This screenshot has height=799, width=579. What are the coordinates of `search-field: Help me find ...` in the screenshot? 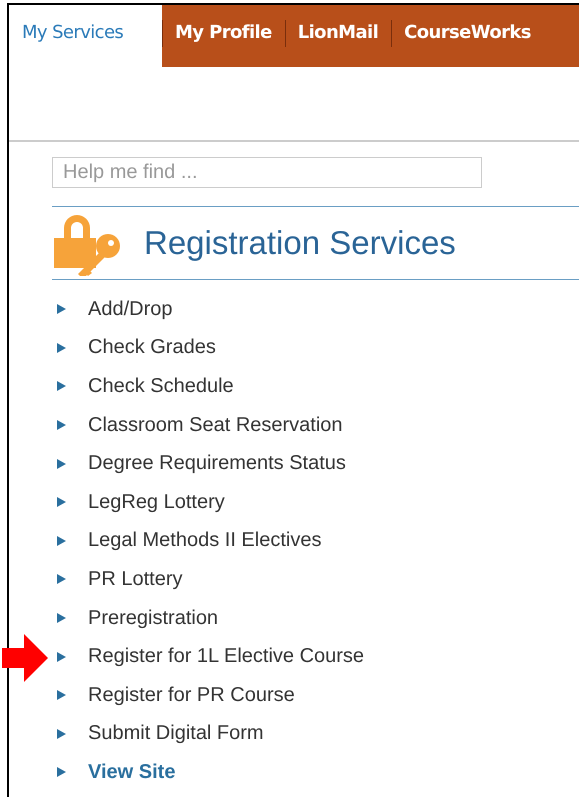 It's located at (267, 172).